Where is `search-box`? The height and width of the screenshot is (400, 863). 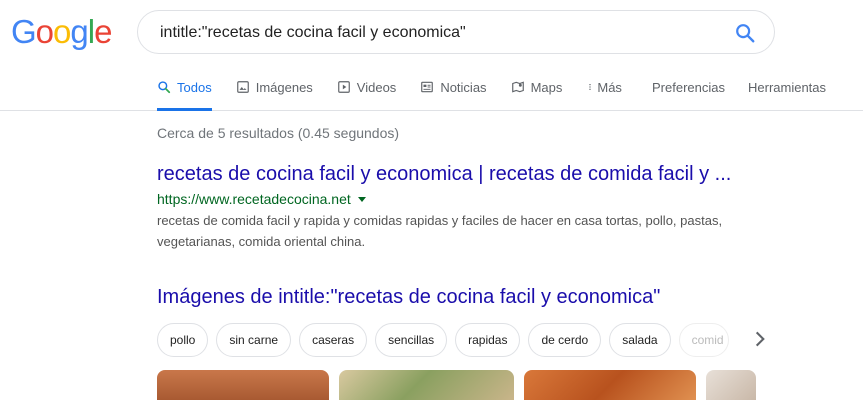 search-box is located at coordinates (456, 32).